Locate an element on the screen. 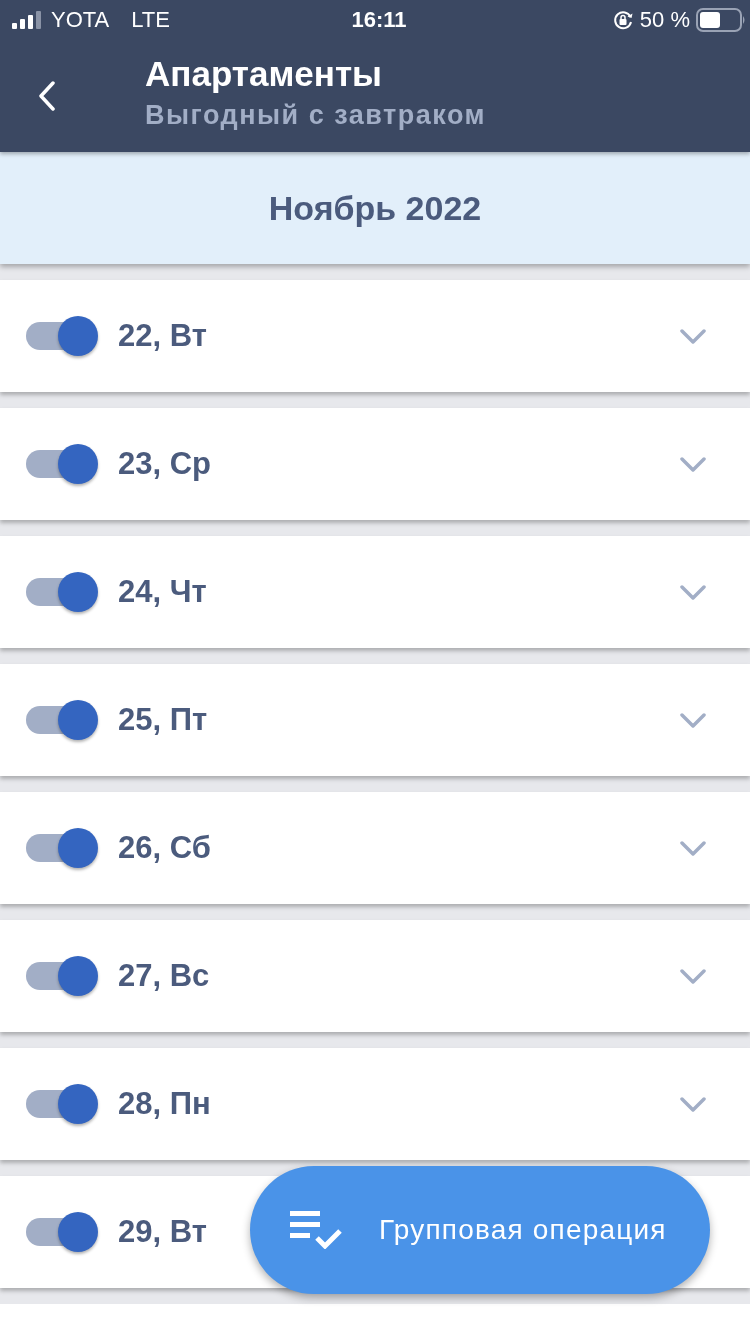 The width and height of the screenshot is (750, 1334). network-type: LTE is located at coordinates (150, 20).